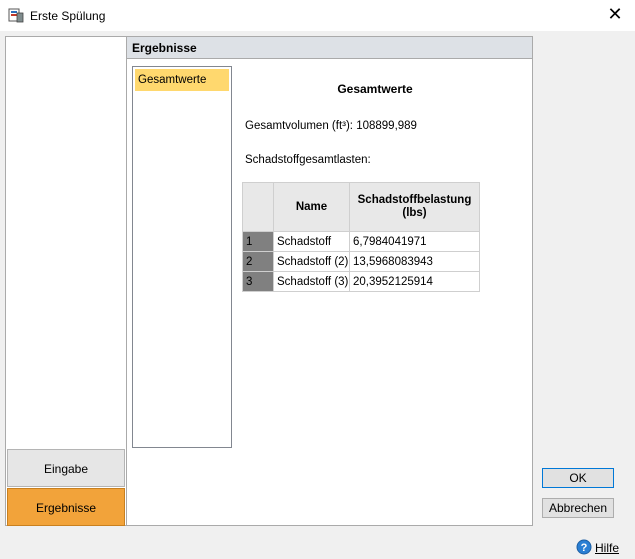 The height and width of the screenshot is (559, 635). Describe the element at coordinates (182, 257) in the screenshot. I see `results-list: Gesamtwerte` at that location.